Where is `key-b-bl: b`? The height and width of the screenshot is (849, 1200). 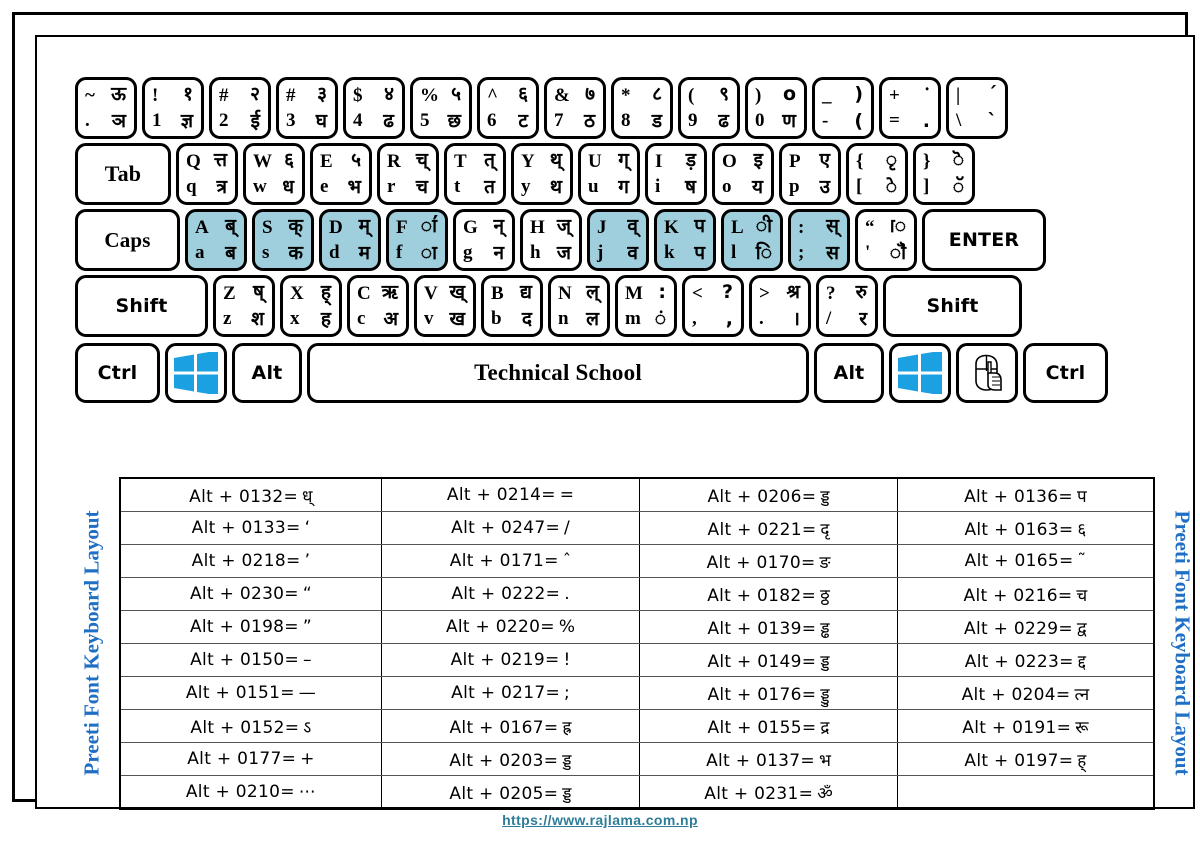 key-b-bl: b is located at coordinates (496, 318).